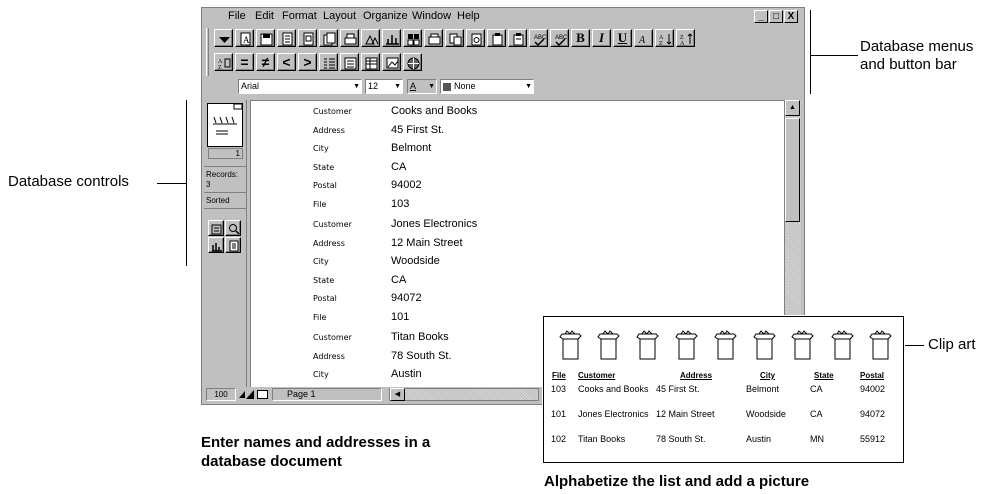 Image resolution: width=995 pixels, height=494 pixels. I want to click on equals-button: =, so click(244, 62).